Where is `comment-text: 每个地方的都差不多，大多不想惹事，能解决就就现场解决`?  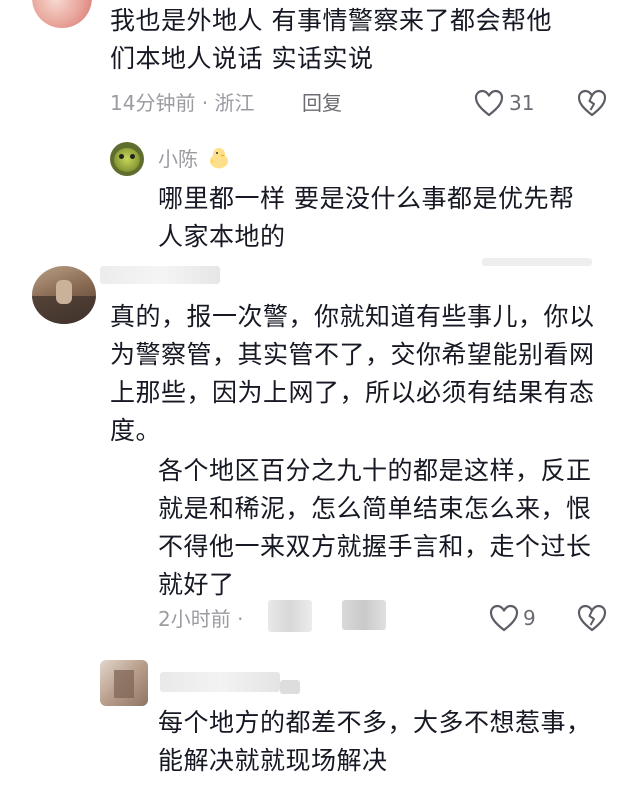 comment-text: 每个地方的都差不多，大多不想惹事，能解决就就现场解决 is located at coordinates (375, 741).